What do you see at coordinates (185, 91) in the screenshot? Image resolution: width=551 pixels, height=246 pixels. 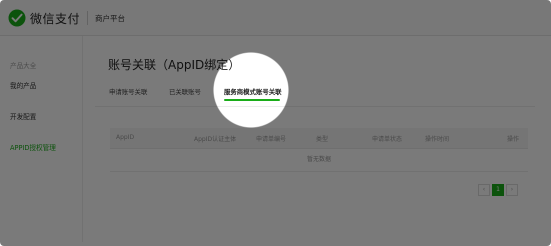 I see `tab-associated-accounts: 已关联账号` at bounding box center [185, 91].